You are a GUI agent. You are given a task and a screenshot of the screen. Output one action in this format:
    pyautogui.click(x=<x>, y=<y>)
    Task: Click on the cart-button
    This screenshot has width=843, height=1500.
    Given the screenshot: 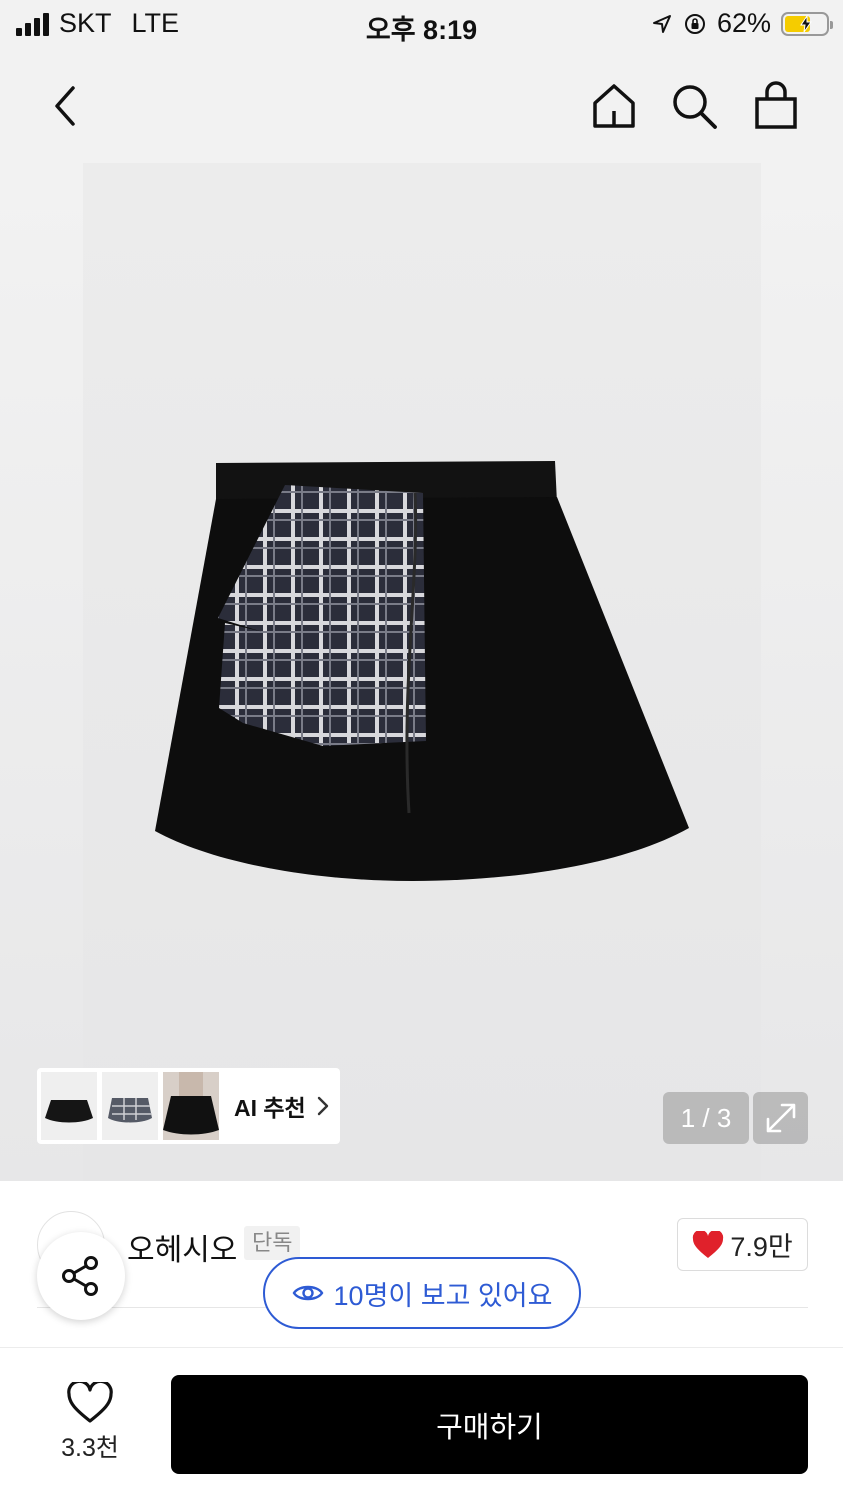 What is the action you would take?
    pyautogui.click(x=776, y=106)
    